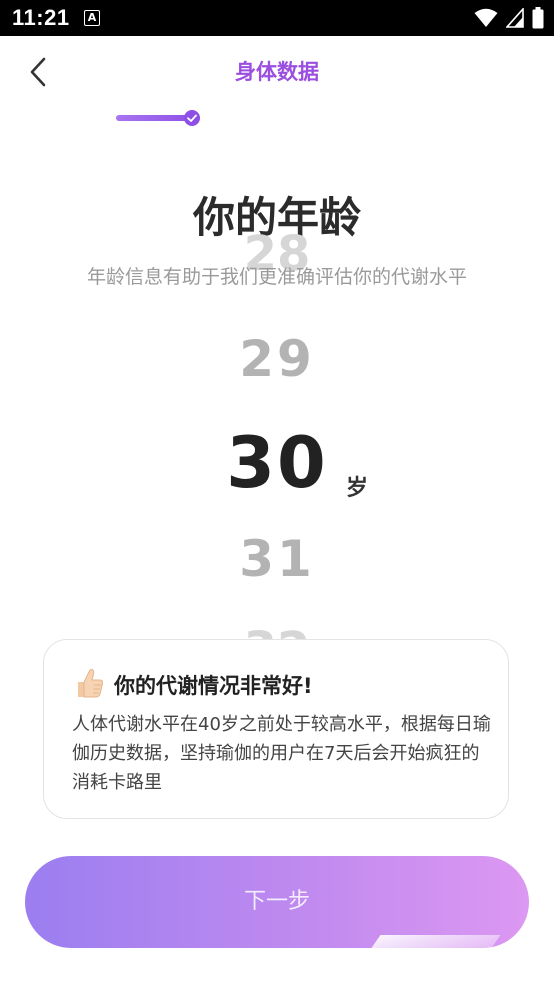 This screenshot has height=985, width=554. What do you see at coordinates (277, 72) in the screenshot?
I see `page-title: 身体数据` at bounding box center [277, 72].